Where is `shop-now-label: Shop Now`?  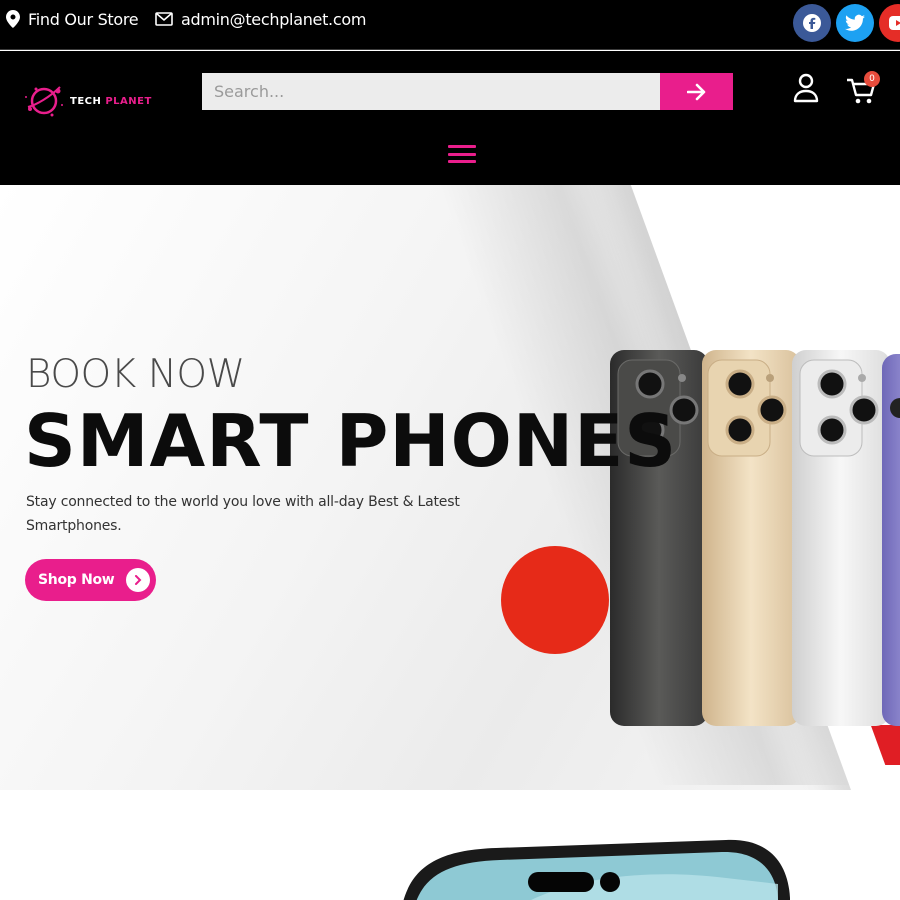
shop-now-label: Shop Now is located at coordinates (76, 580).